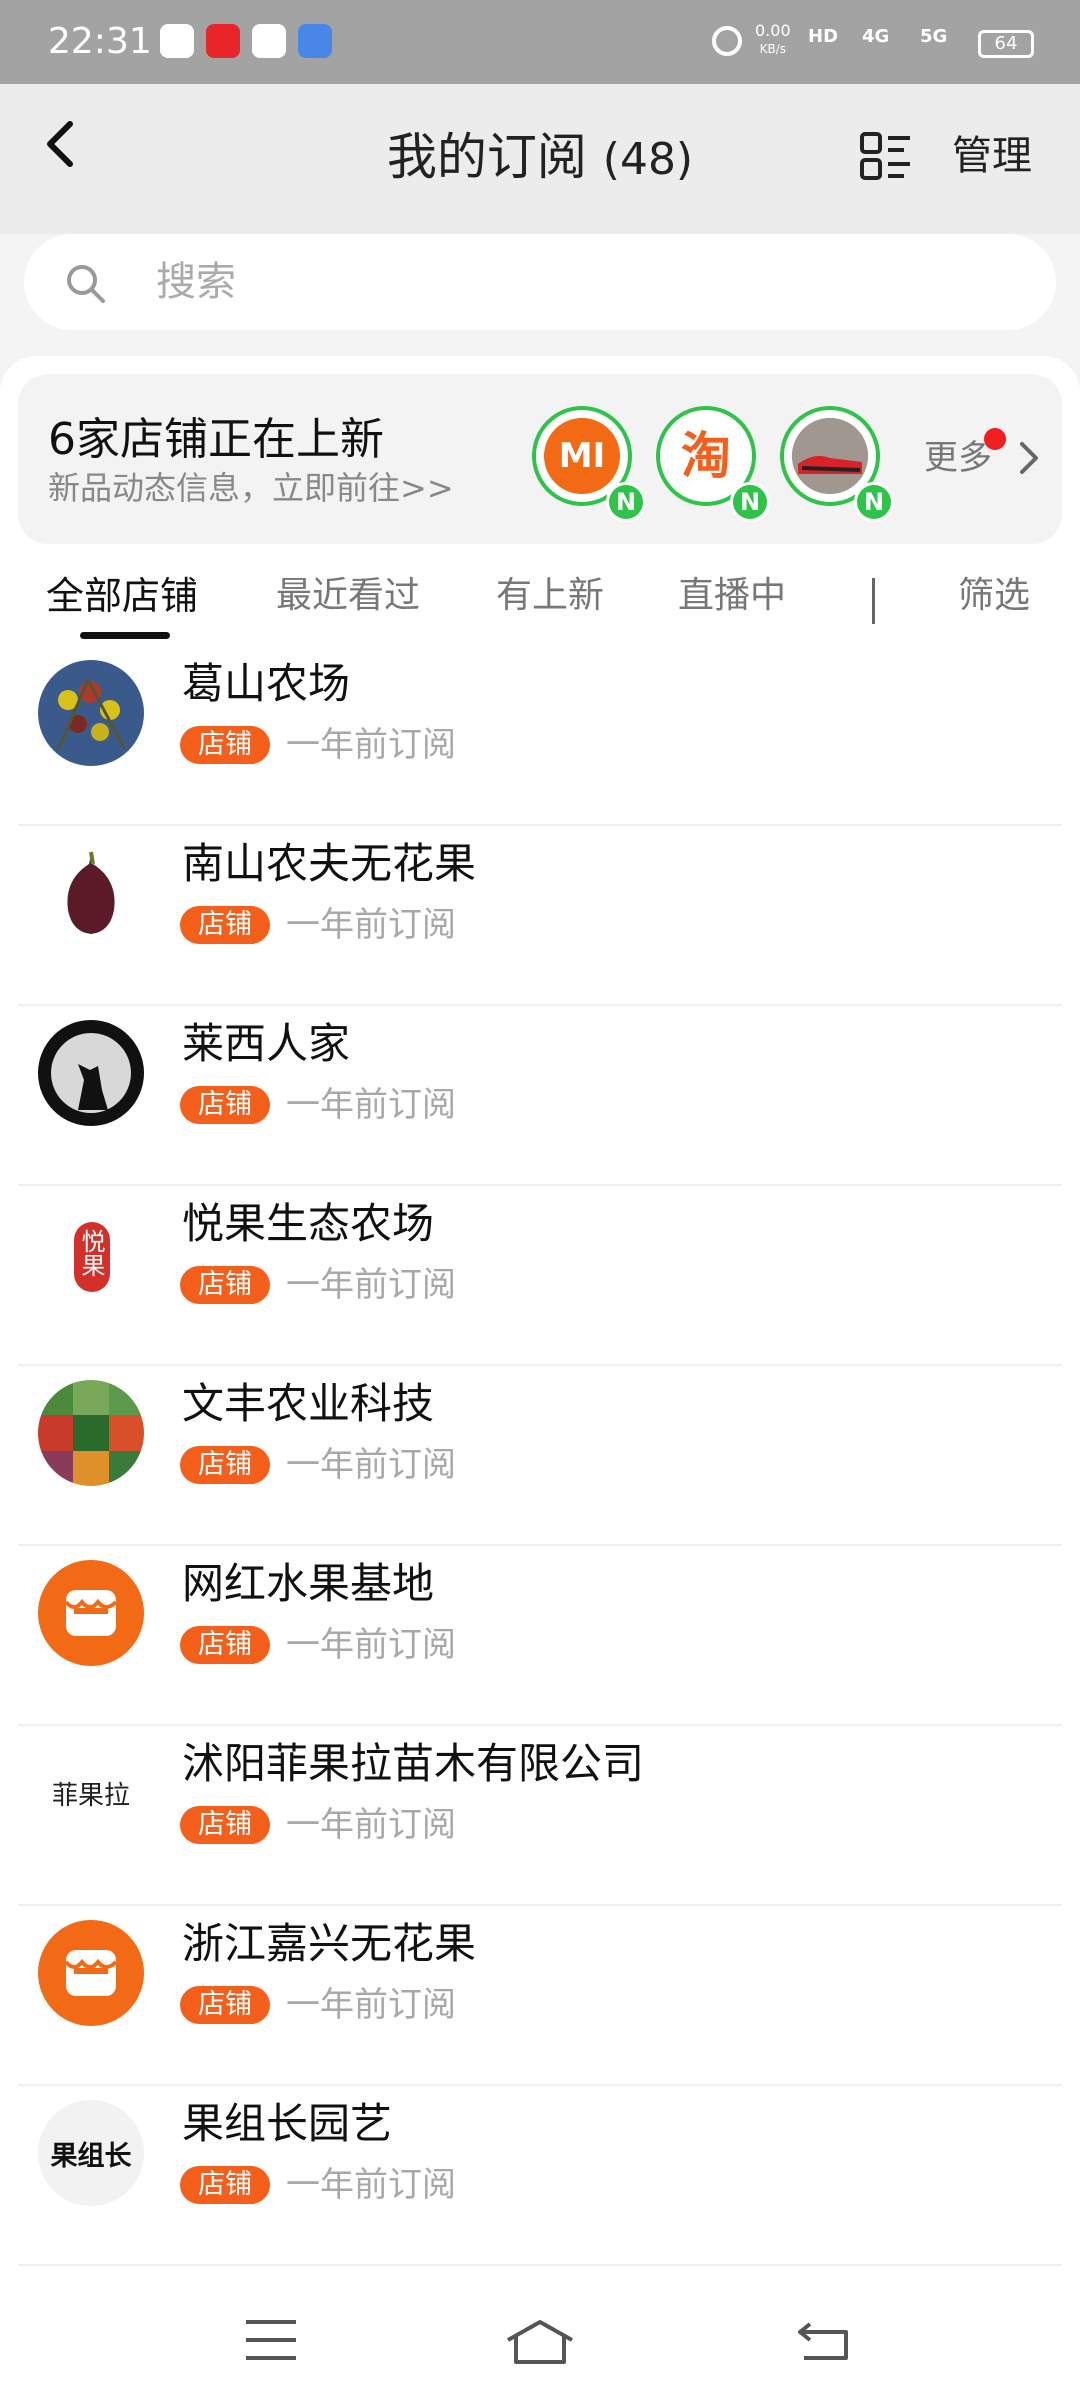 This screenshot has width=1080, height=2408. Describe the element at coordinates (824, 2340) in the screenshot. I see `back-nav-icon` at that location.